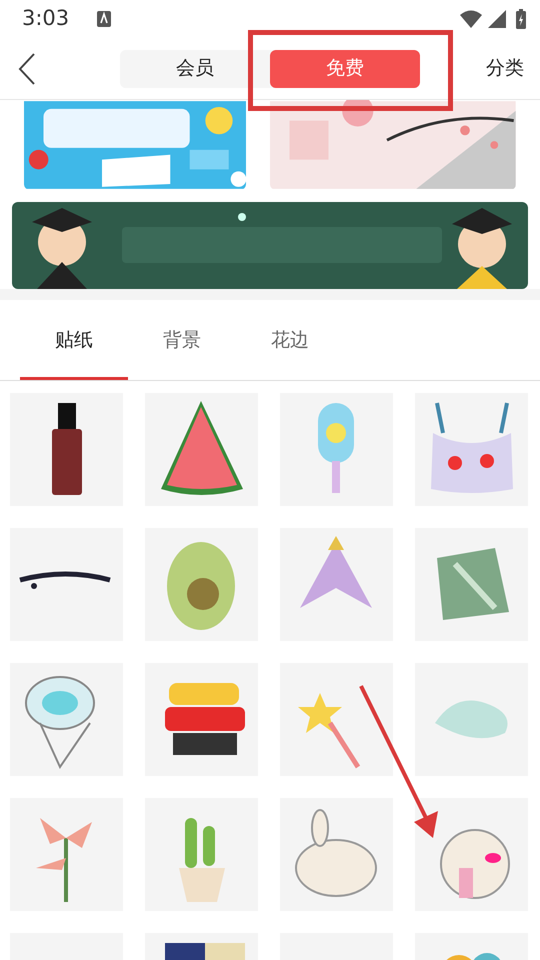  Describe the element at coordinates (104, 19) in the screenshot. I see `notification-icon` at that location.